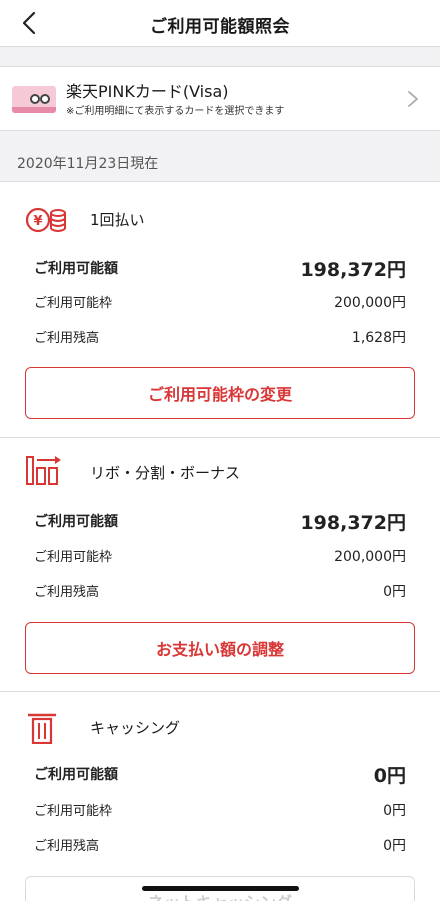 This screenshot has width=440, height=901. I want to click on chevron-right-icon, so click(413, 99).